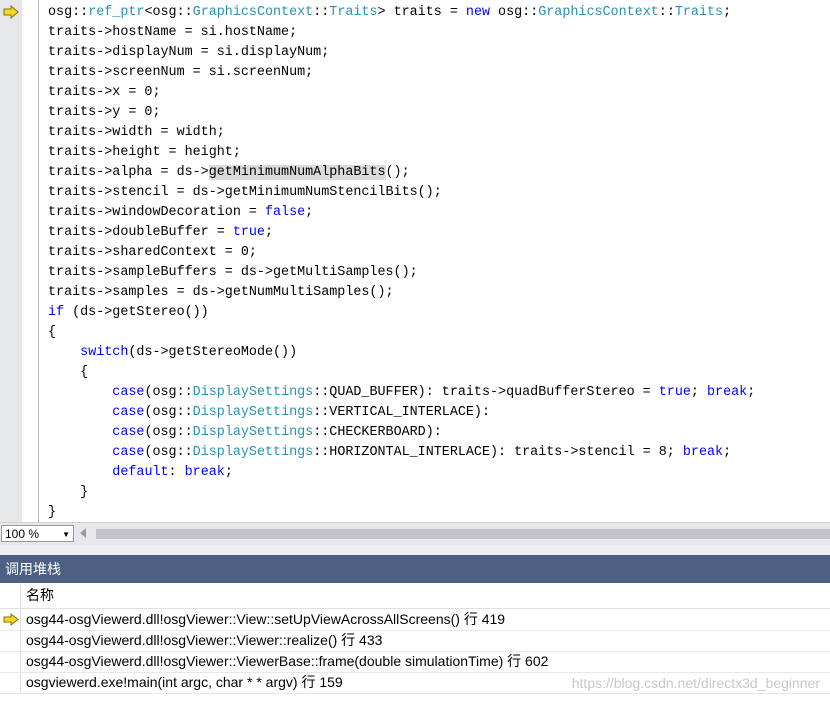 Image resolution: width=830 pixels, height=702 pixels. Describe the element at coordinates (401, 133) in the screenshot. I see `code-line: traits->width = width;` at that location.